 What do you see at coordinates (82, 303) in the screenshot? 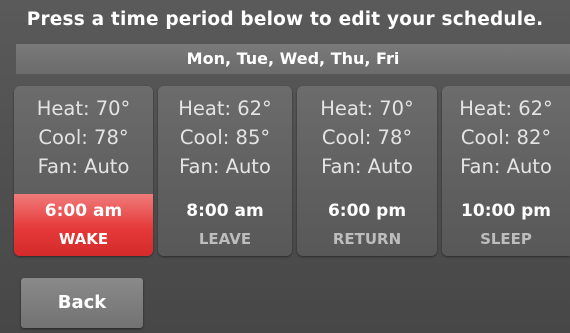
I see `back-button: Back` at bounding box center [82, 303].